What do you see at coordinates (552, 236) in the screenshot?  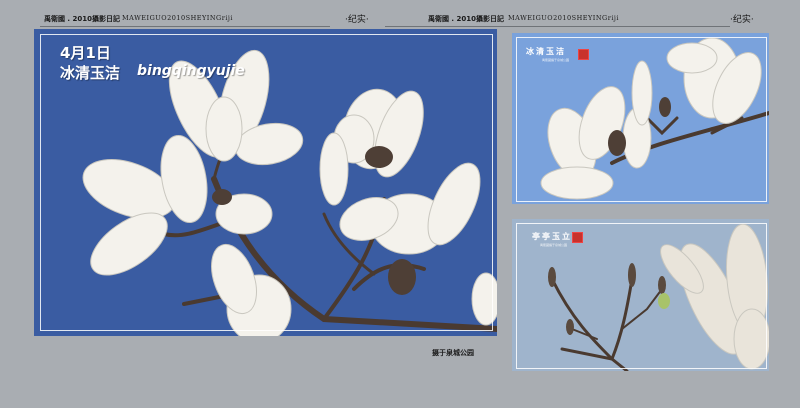 I see `bottom-right-title: 亭亭玉立` at bounding box center [552, 236].